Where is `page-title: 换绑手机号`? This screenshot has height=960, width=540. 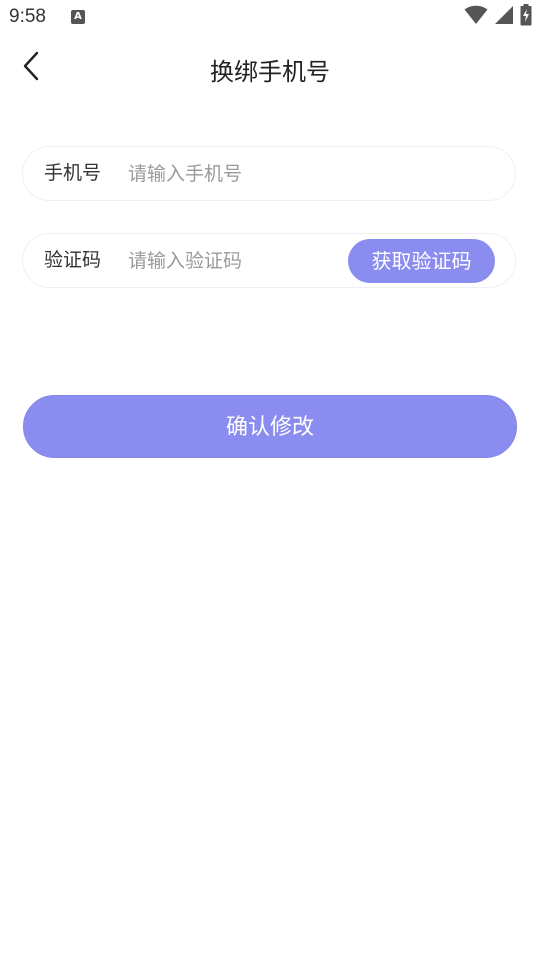
page-title: 换绑手机号 is located at coordinates (270, 72).